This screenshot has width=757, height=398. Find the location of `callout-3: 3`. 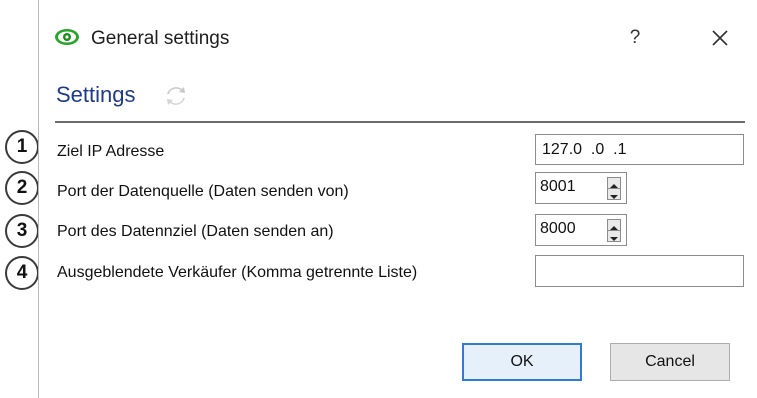

callout-3: 3 is located at coordinates (22, 231).